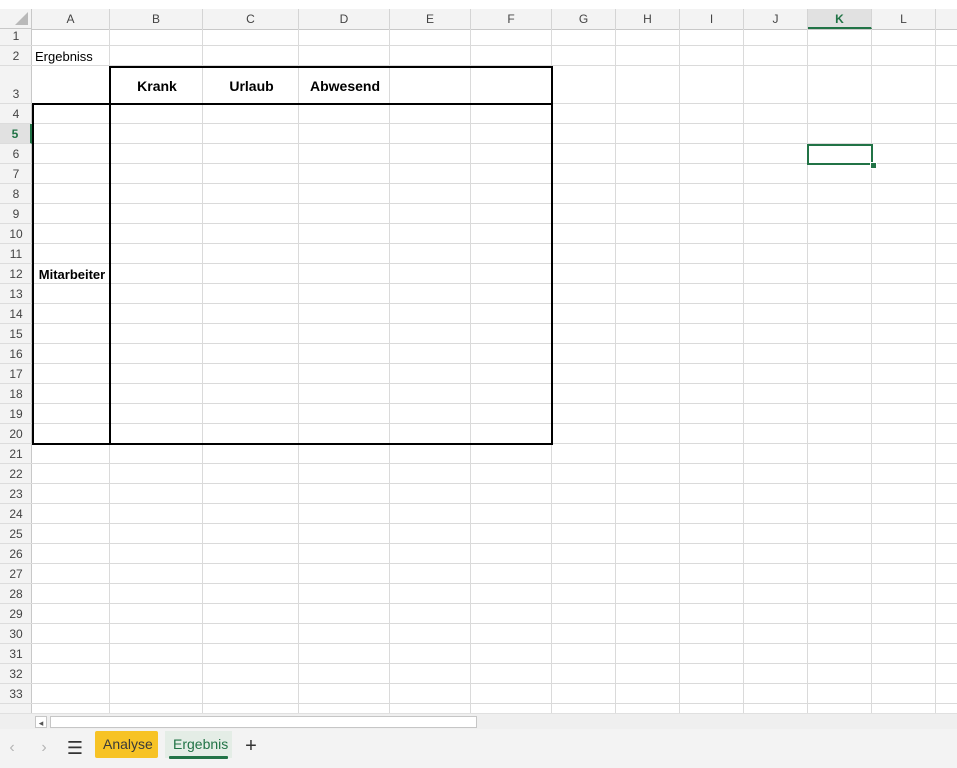  I want to click on row-header-7: 7, so click(16, 174).